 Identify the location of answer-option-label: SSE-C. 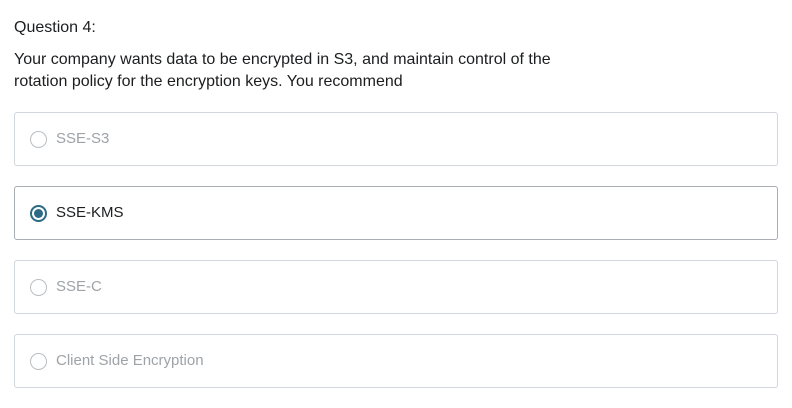
(79, 286).